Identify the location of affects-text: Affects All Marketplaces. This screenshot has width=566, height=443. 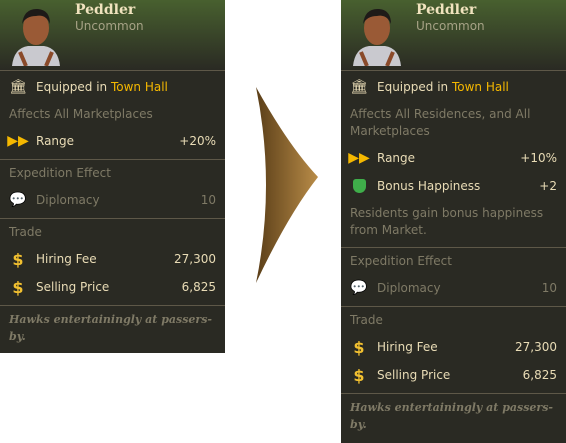
(81, 114).